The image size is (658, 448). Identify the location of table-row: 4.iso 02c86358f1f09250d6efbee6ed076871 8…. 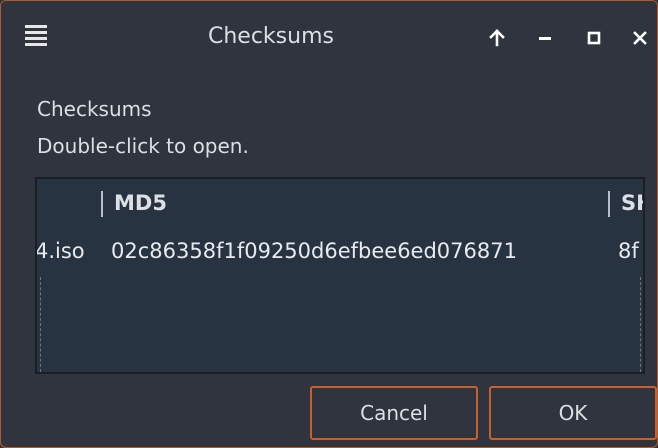
(340, 259).